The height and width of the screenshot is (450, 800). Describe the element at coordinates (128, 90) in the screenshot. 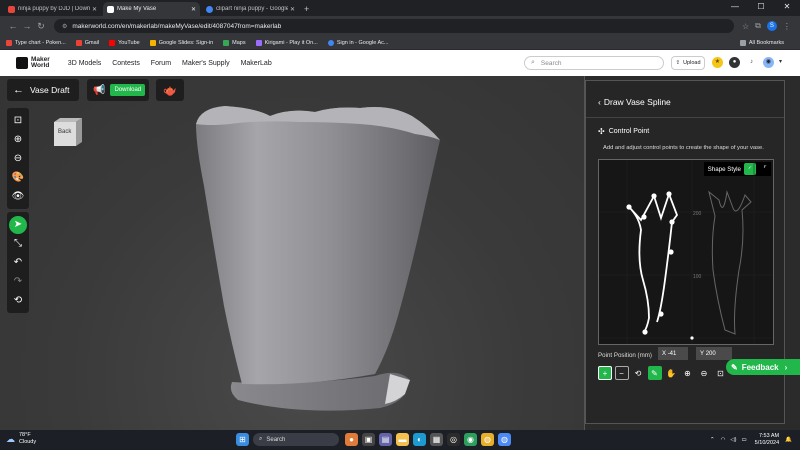

I see `download-button: Download` at that location.